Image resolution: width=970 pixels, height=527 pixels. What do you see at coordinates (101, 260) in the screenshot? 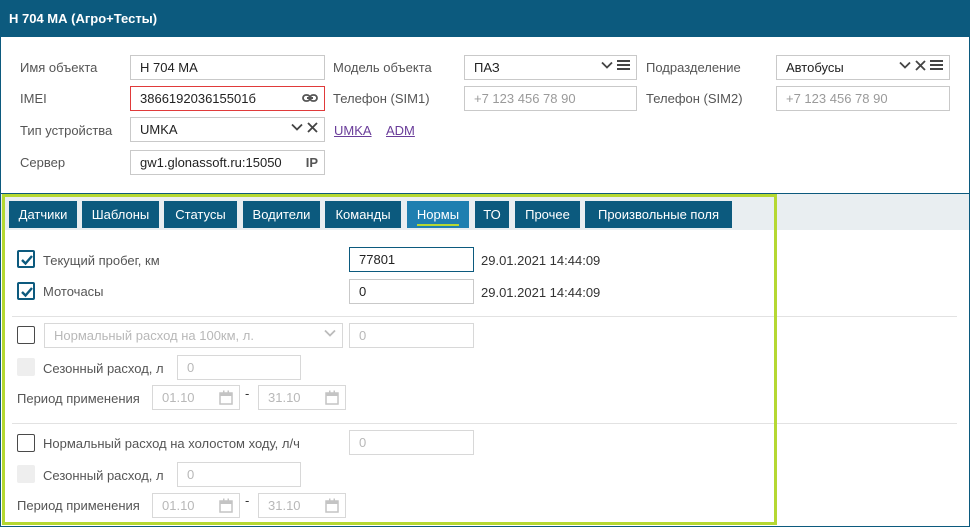
I see `mileage-label: Текущий пробег, км` at bounding box center [101, 260].